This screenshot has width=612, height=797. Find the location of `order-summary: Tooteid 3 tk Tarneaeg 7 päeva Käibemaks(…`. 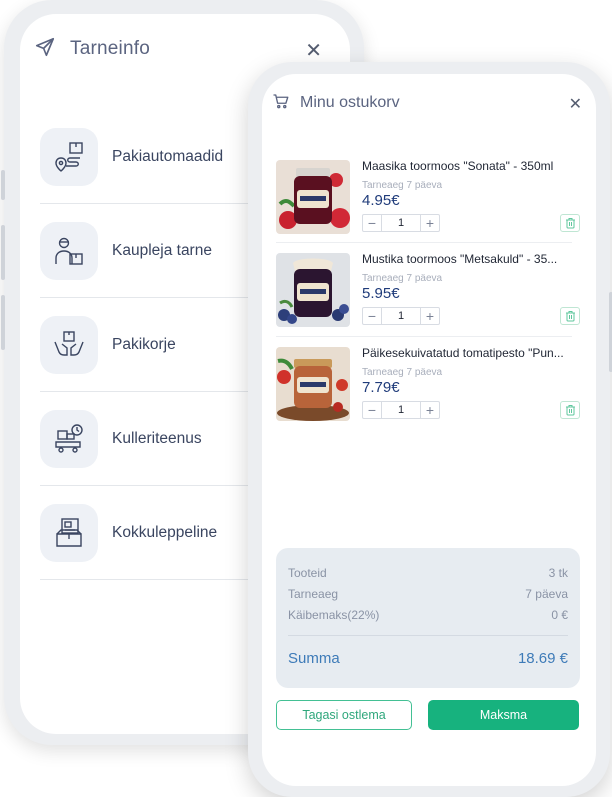

order-summary: Tooteid 3 tk Tarneaeg 7 päeva Käibemaks(… is located at coordinates (428, 618).